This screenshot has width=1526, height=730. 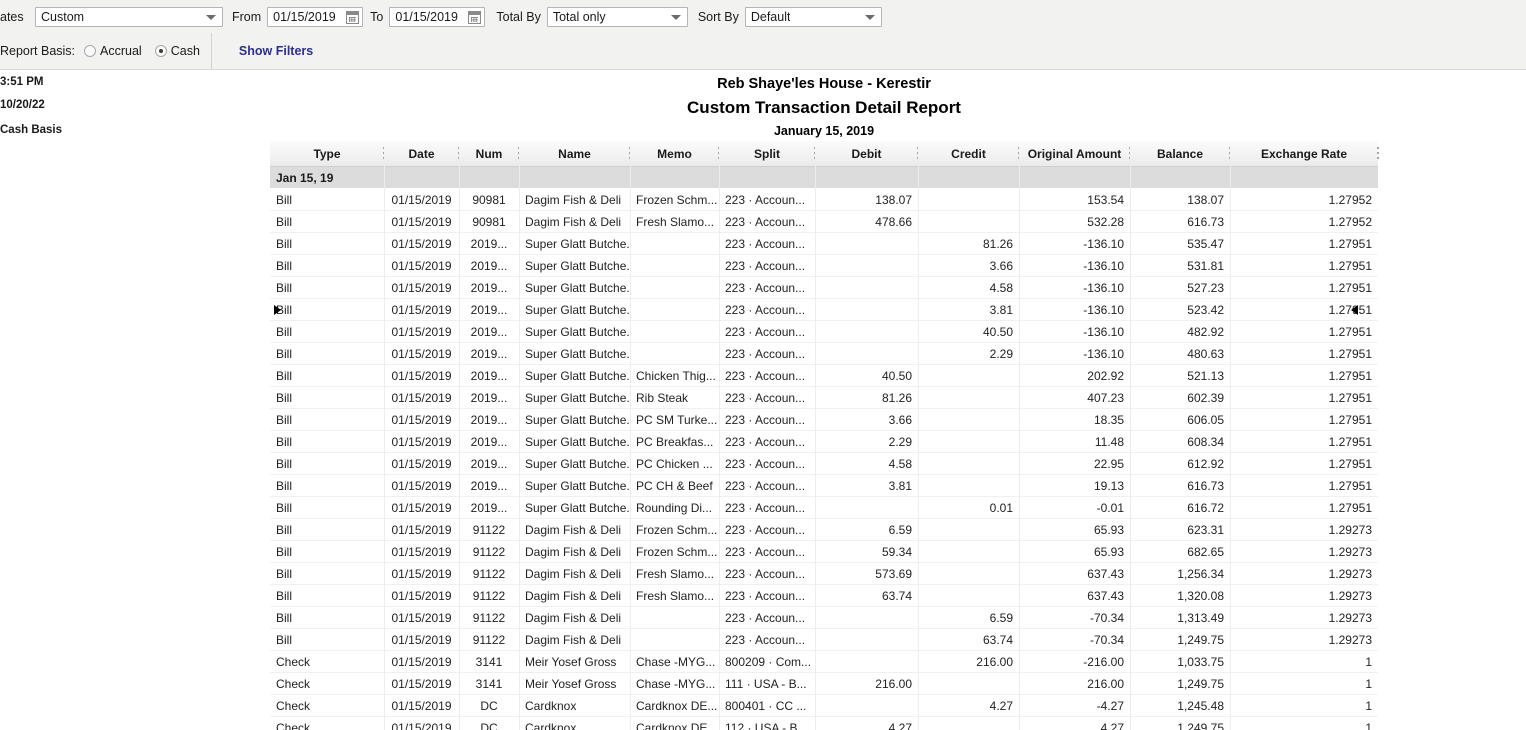 What do you see at coordinates (574, 705) in the screenshot?
I see `table-cell-name: Cardknox` at bounding box center [574, 705].